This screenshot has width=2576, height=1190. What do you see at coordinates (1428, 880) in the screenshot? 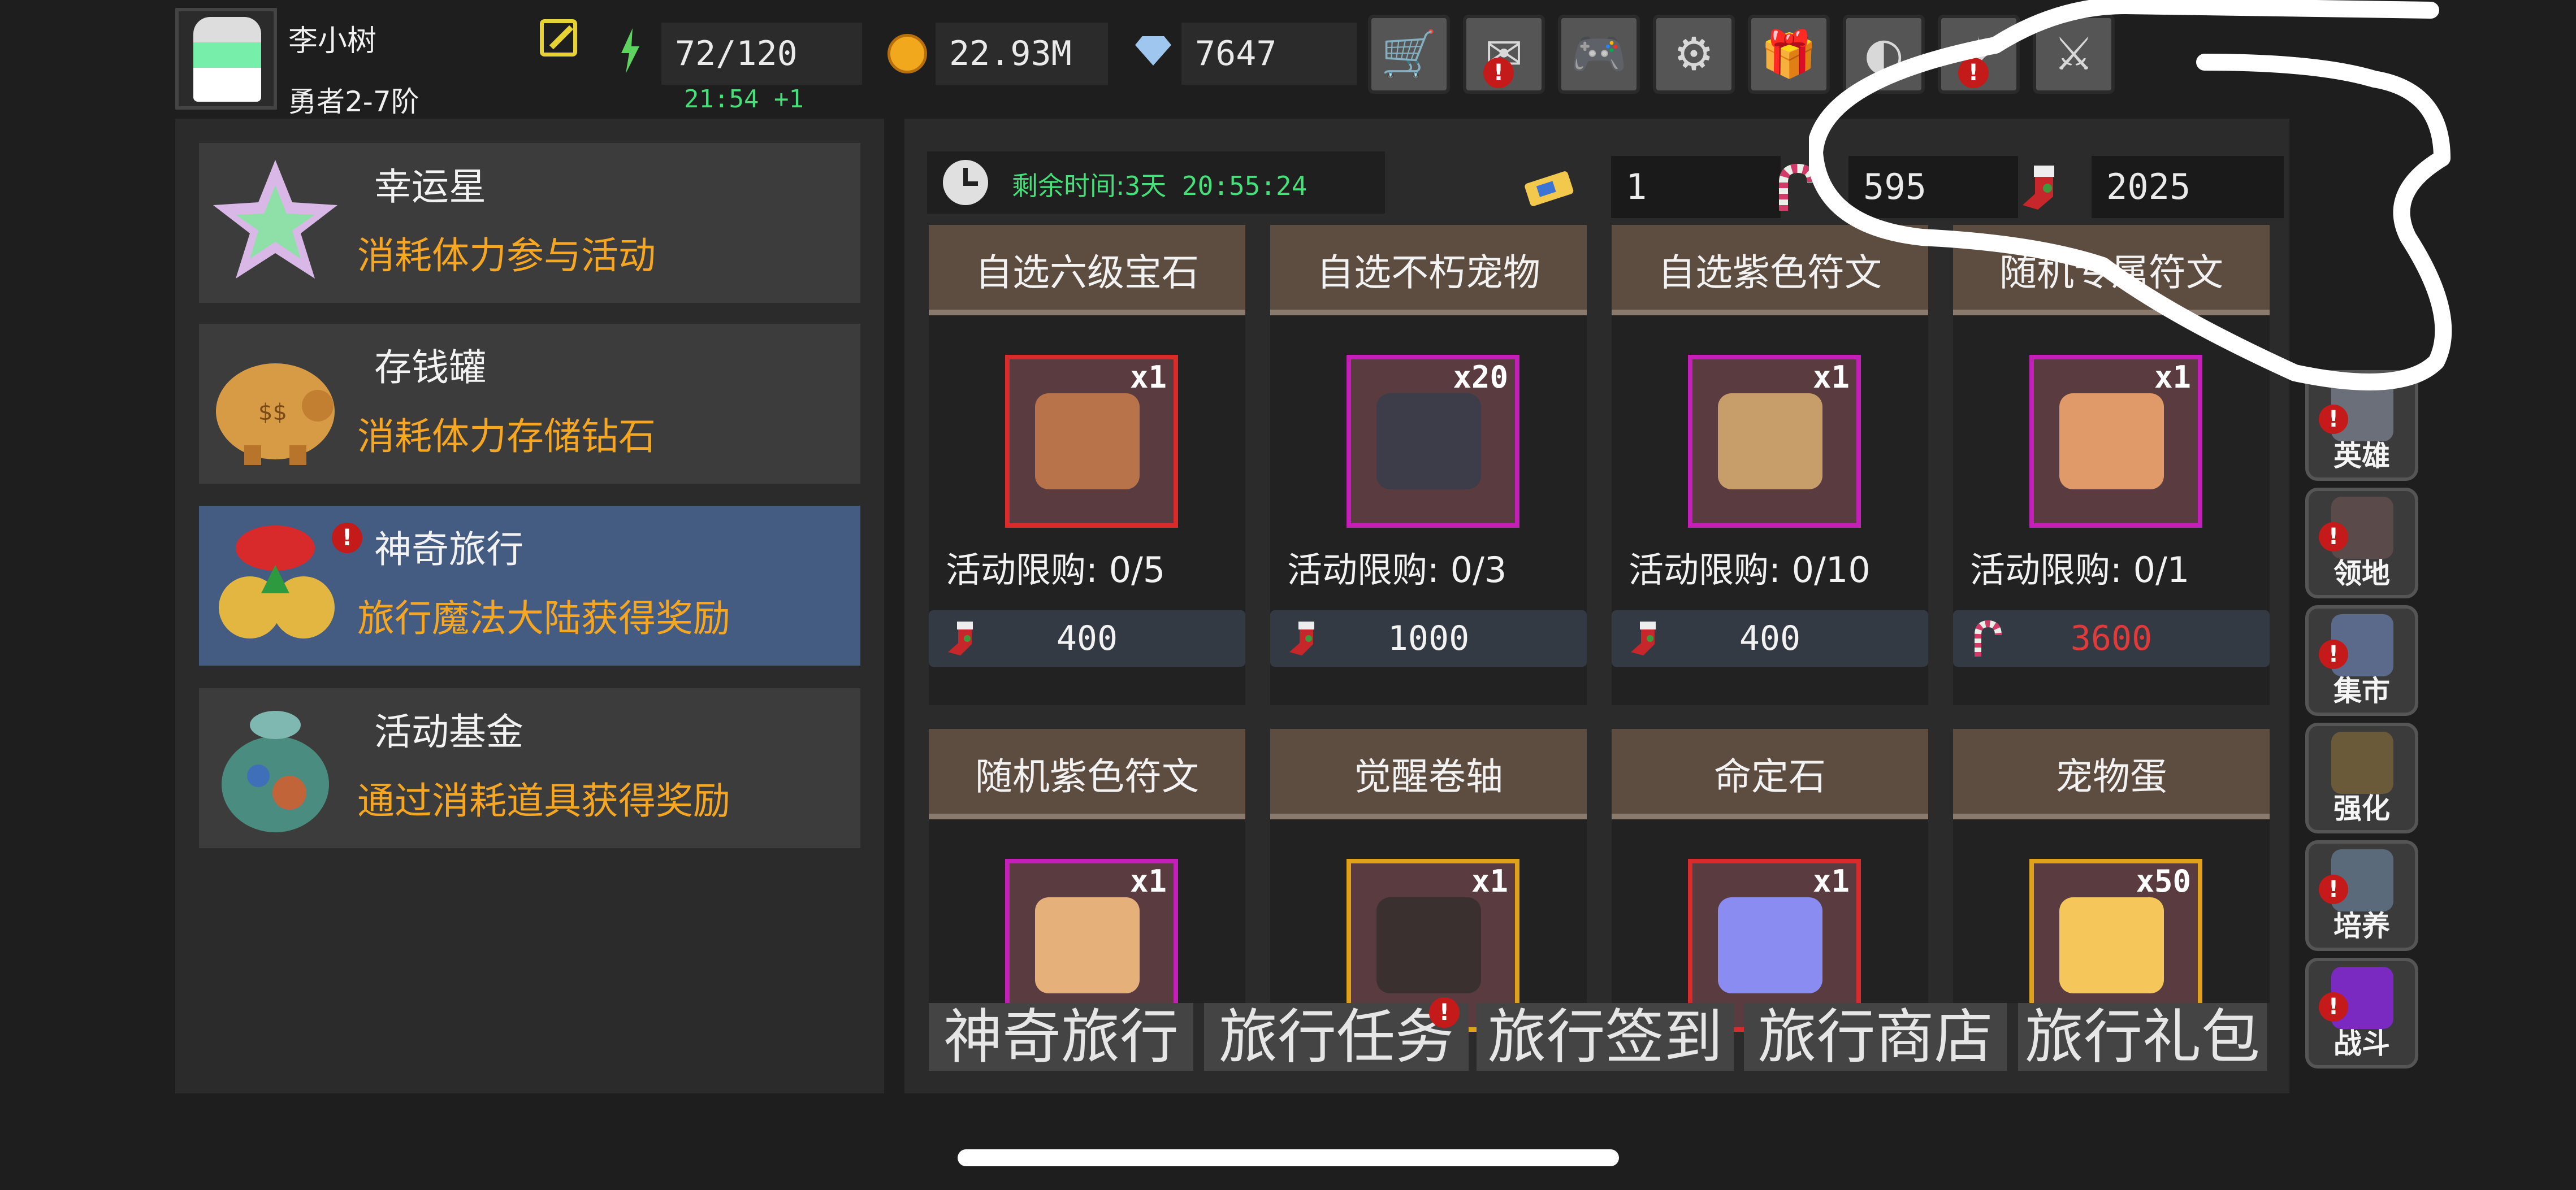
I see `shop-item-card: 觉醒卷轴 x1` at bounding box center [1428, 880].